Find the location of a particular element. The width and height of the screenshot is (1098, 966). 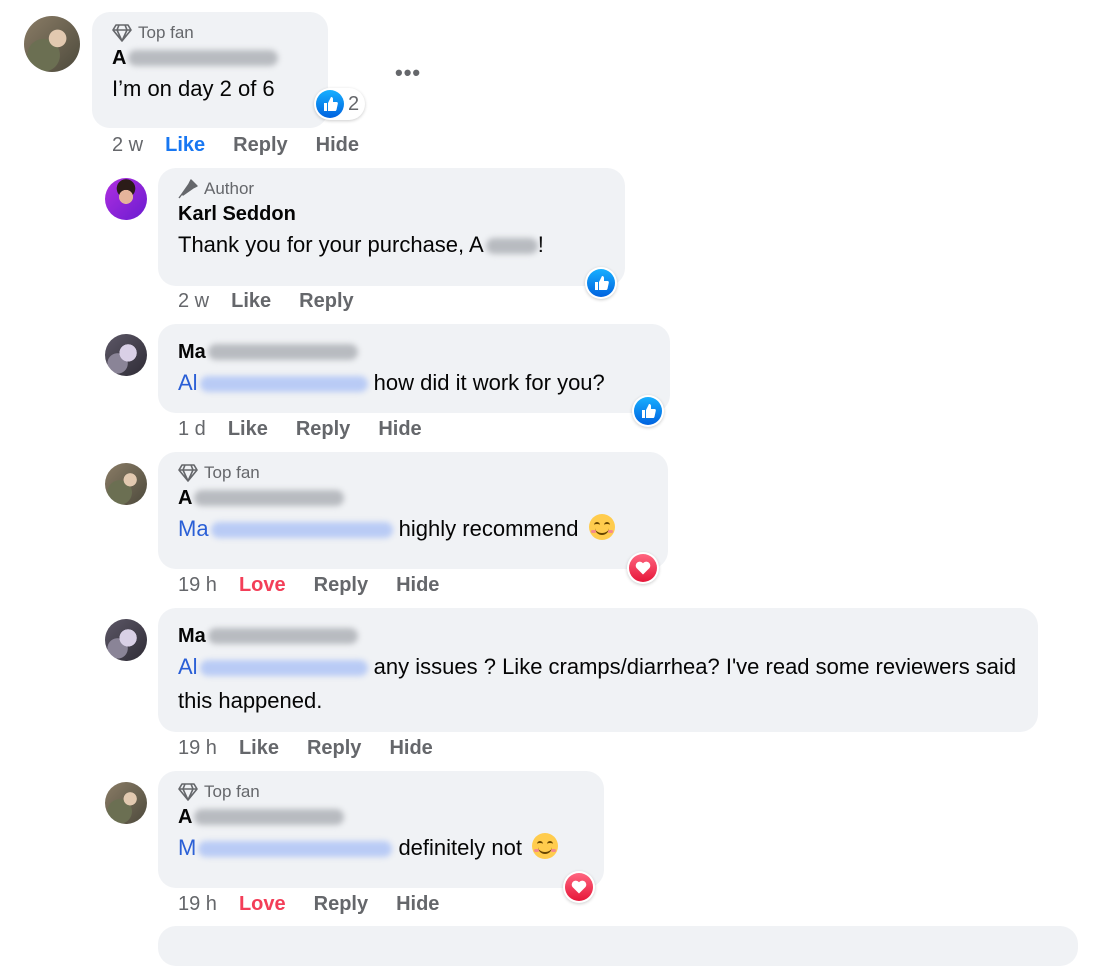

mention-link: Ma is located at coordinates (285, 528).